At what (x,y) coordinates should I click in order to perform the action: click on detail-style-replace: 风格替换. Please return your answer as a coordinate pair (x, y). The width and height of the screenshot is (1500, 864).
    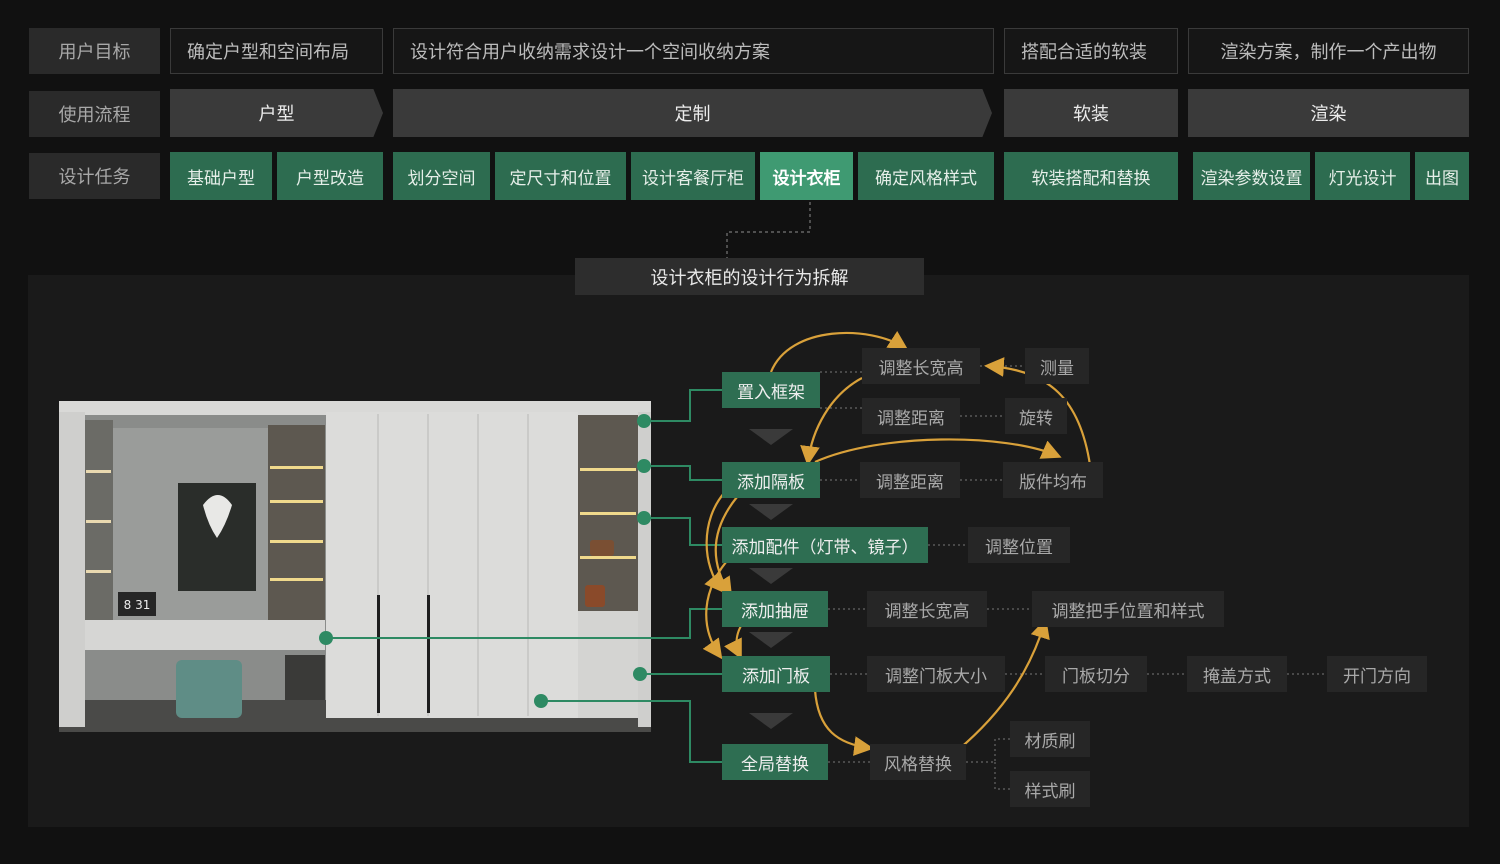
    Looking at the image, I should click on (918, 762).